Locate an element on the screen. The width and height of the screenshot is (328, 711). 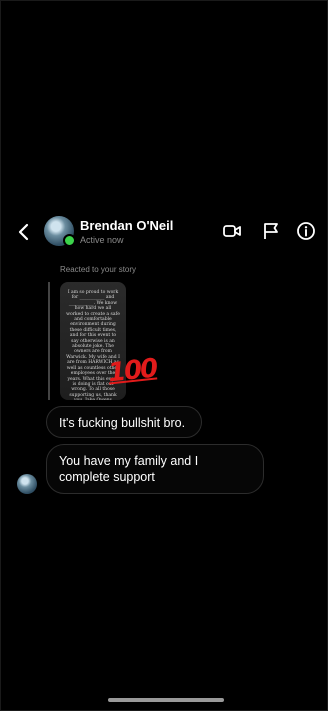
conversation-info-button is located at coordinates (306, 231).